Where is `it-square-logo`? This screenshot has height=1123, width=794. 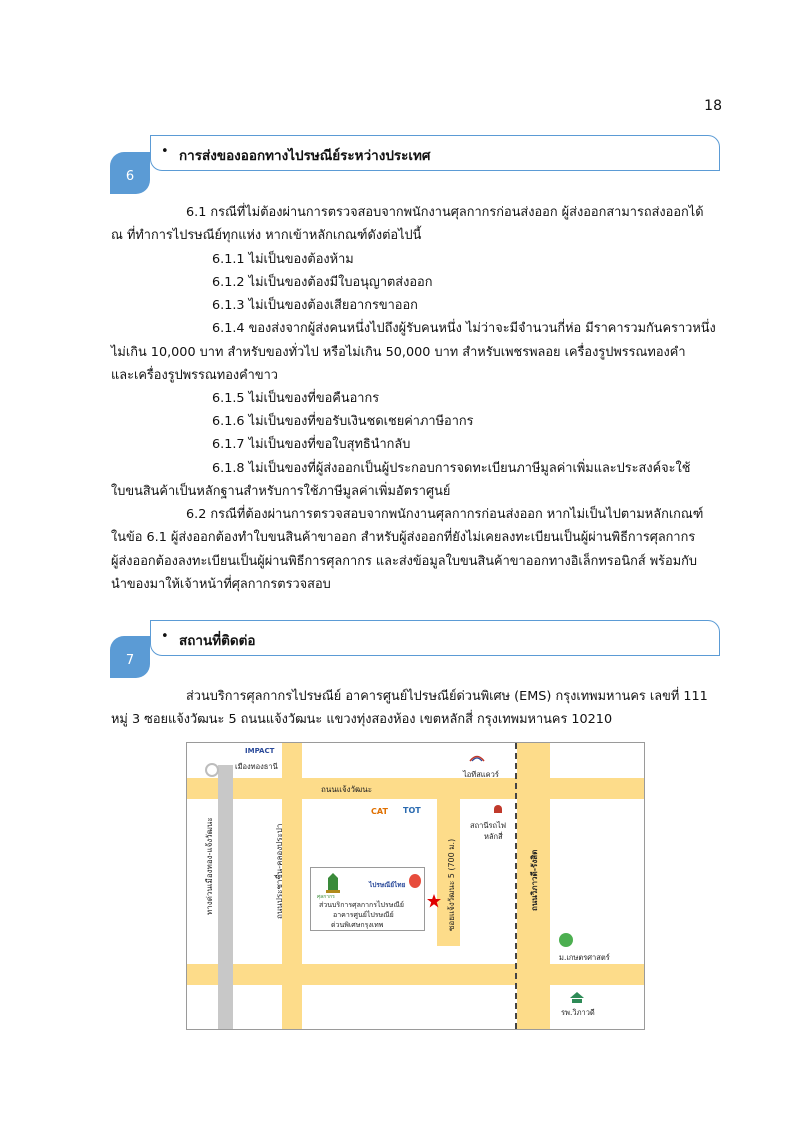 it-square-logo is located at coordinates (477, 754).